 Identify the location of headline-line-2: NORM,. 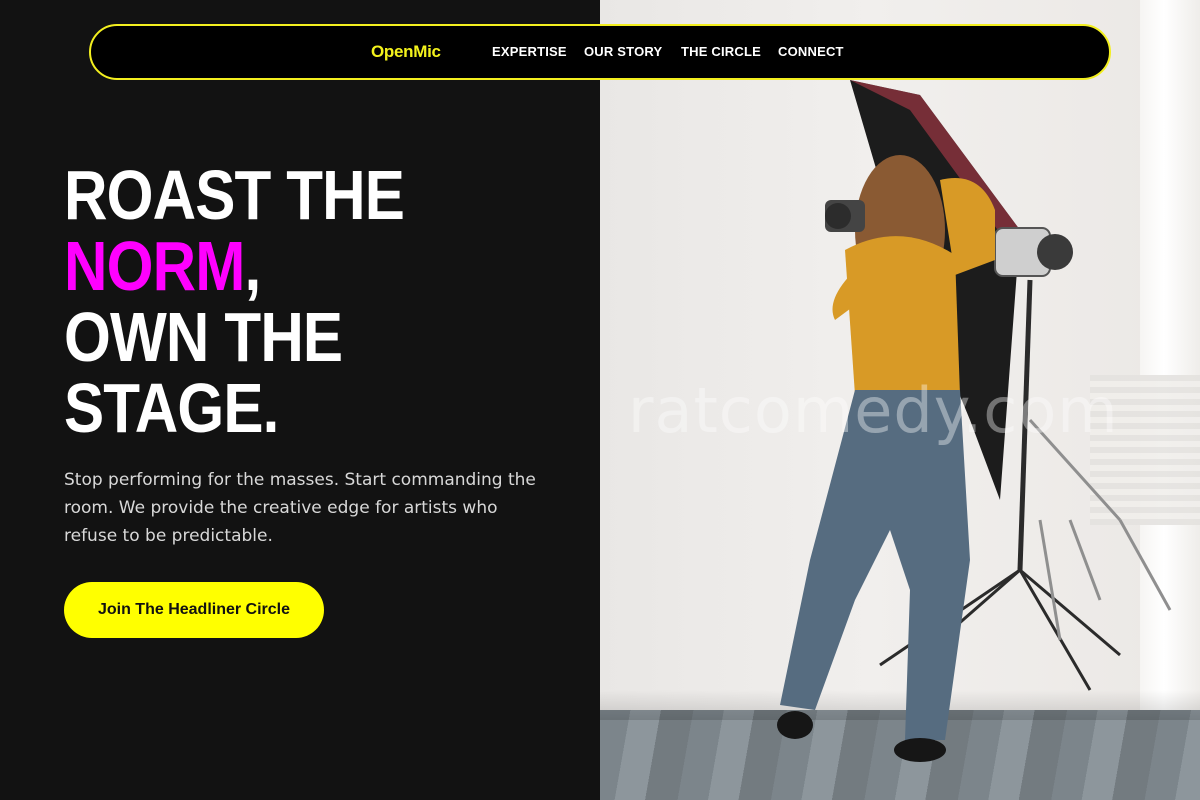
(234, 266).